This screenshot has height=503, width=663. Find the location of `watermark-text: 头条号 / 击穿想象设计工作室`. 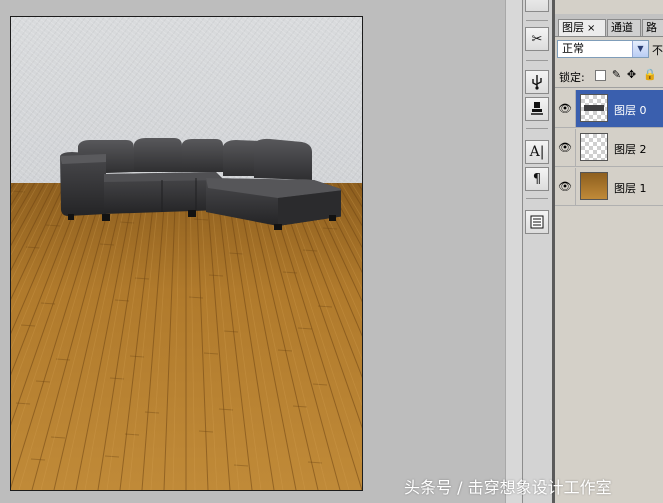

watermark-text: 头条号 / 击穿想象设计工作室 is located at coordinates (508, 487).